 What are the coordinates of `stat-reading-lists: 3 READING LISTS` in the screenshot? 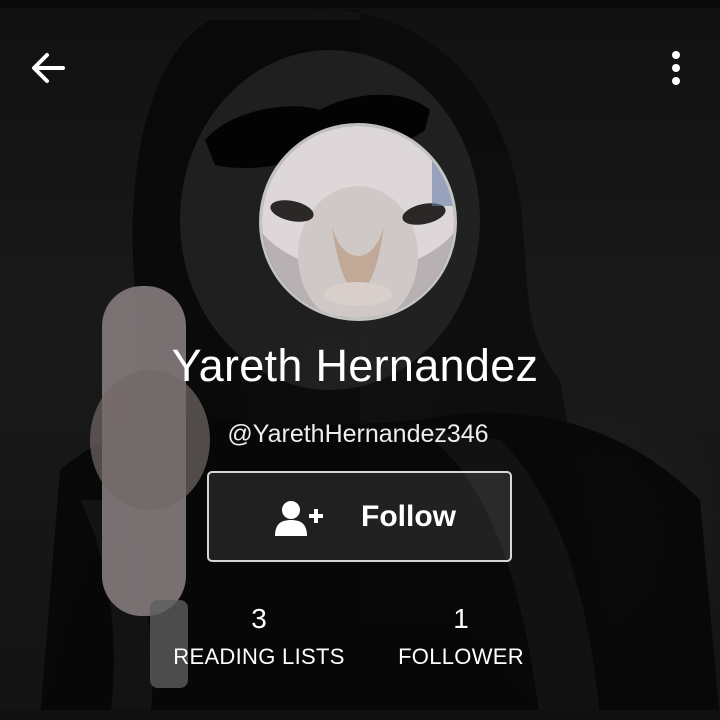 It's located at (259, 637).